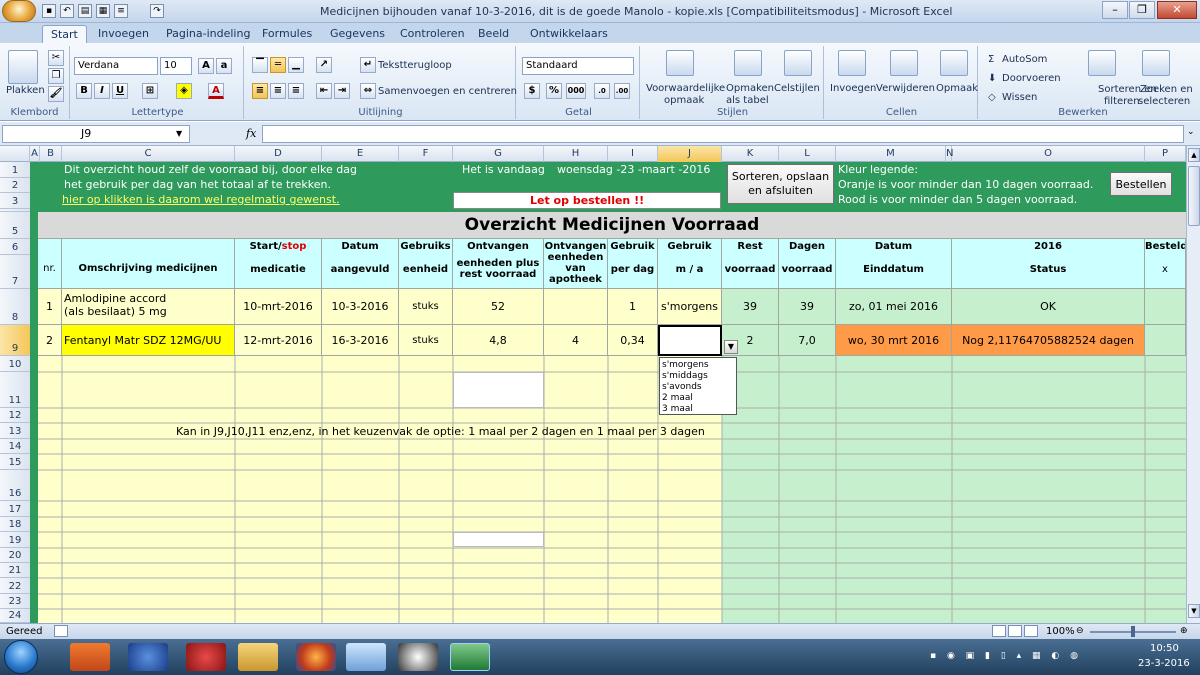 The width and height of the screenshot is (1200, 675). What do you see at coordinates (633, 340) in the screenshot?
I see `row2-per-dag: 0,34` at bounding box center [633, 340].